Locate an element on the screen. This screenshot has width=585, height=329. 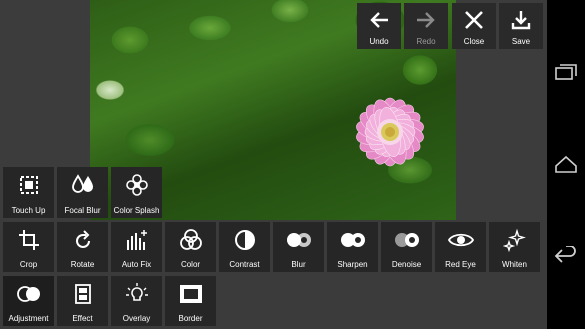
save-button: Save is located at coordinates (521, 26).